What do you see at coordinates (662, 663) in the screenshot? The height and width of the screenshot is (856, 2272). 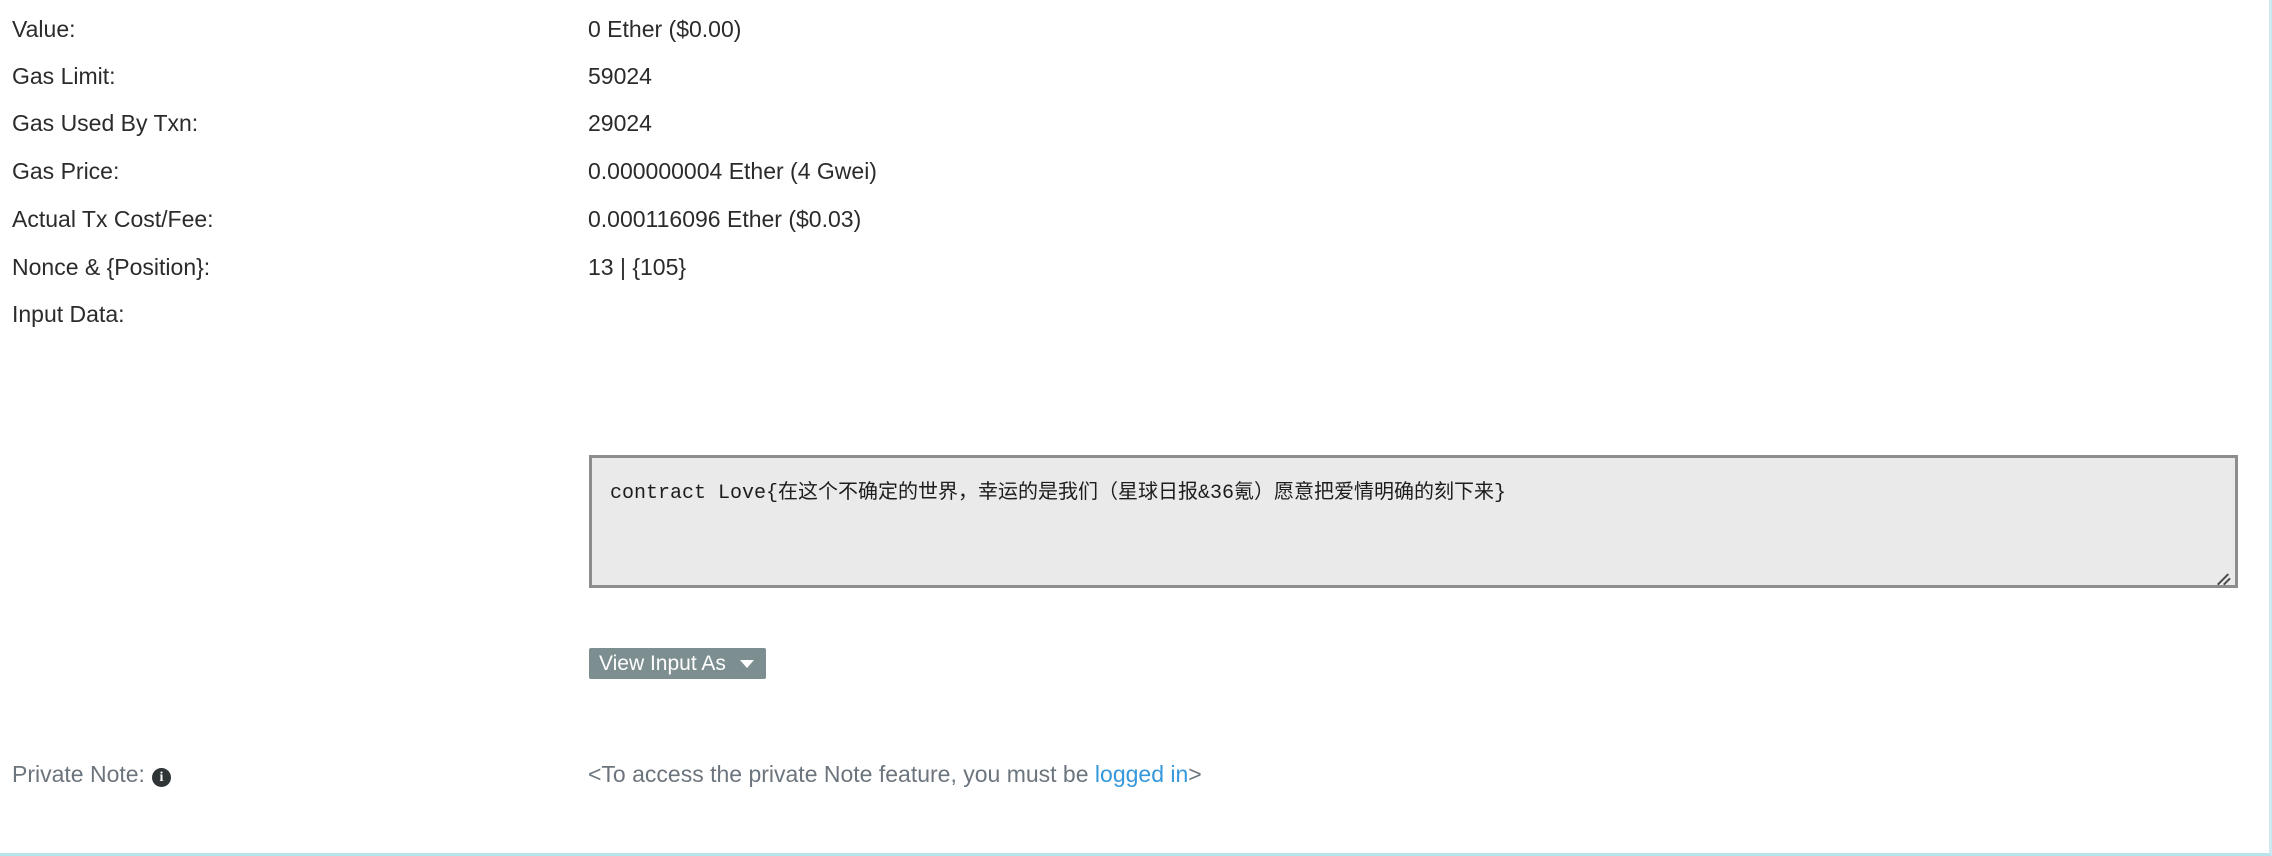 I see `view-input-as-label: View Input As` at bounding box center [662, 663].